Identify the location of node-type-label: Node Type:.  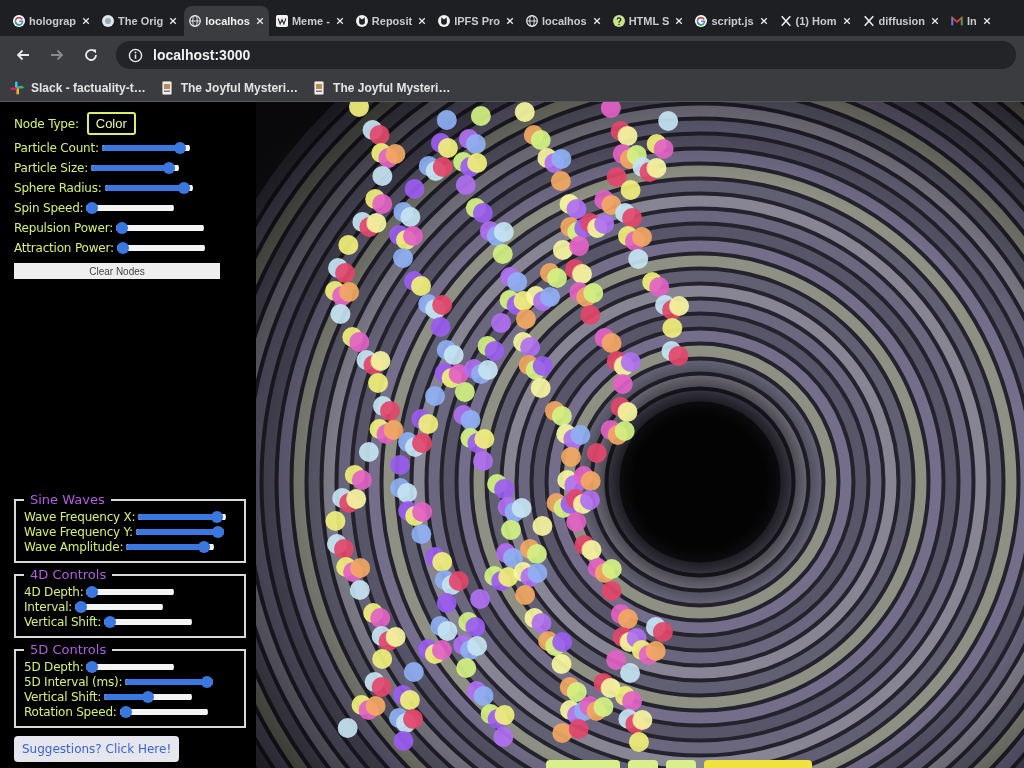
(46, 123).